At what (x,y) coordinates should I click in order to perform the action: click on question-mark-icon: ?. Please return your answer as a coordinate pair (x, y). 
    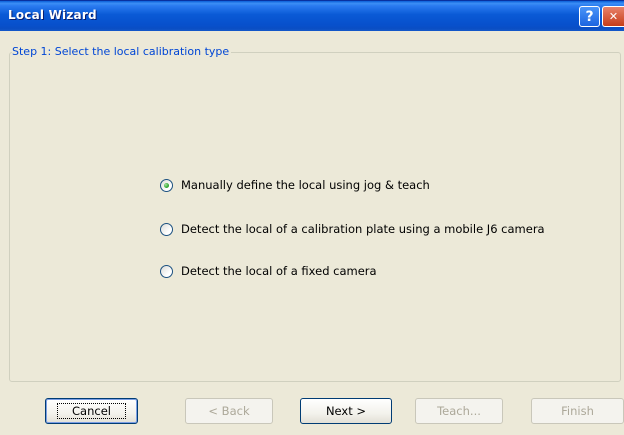
    Looking at the image, I should click on (589, 16).